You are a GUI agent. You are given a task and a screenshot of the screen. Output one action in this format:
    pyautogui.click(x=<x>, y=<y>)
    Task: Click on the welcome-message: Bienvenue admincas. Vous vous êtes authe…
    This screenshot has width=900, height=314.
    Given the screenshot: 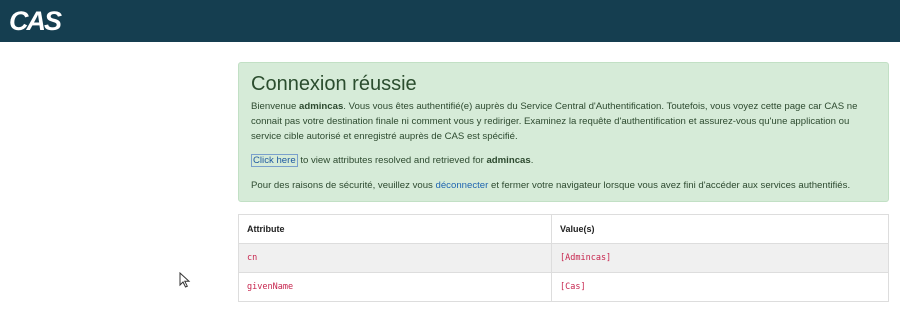 What is the action you would take?
    pyautogui.click(x=563, y=121)
    